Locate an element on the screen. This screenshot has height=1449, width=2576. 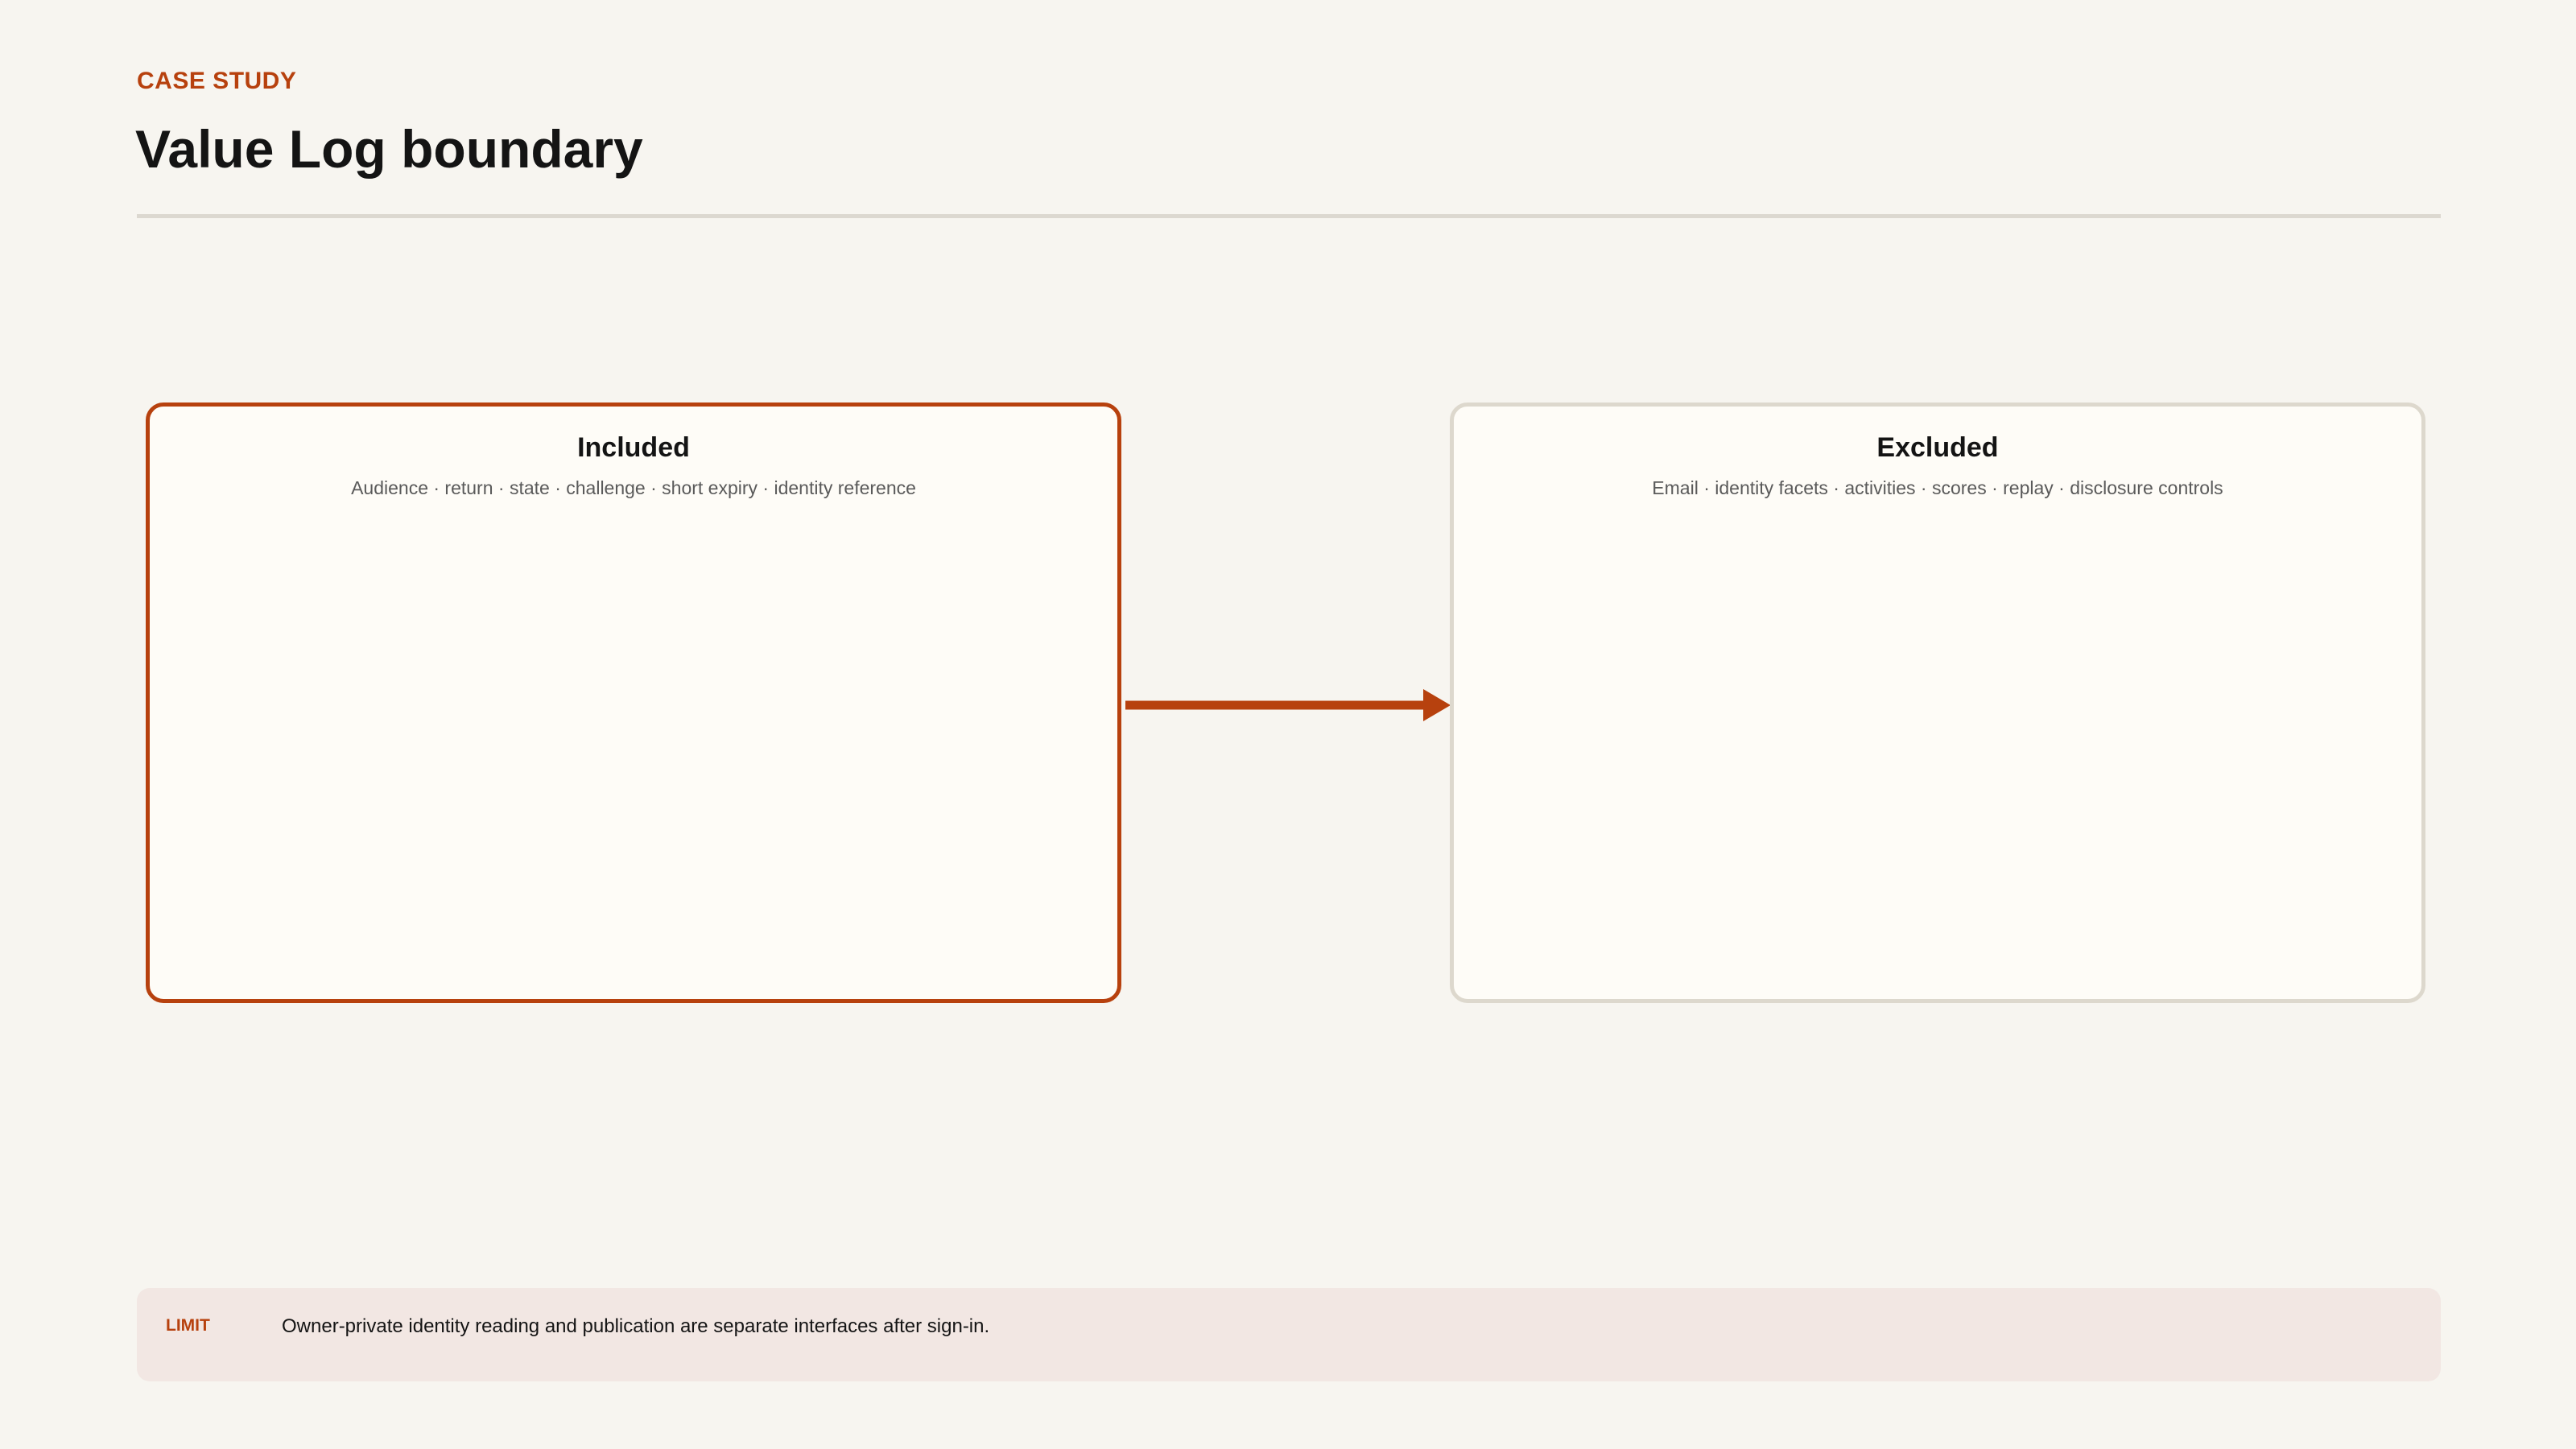
eyebrow-label: CASE STUDY is located at coordinates (217, 81).